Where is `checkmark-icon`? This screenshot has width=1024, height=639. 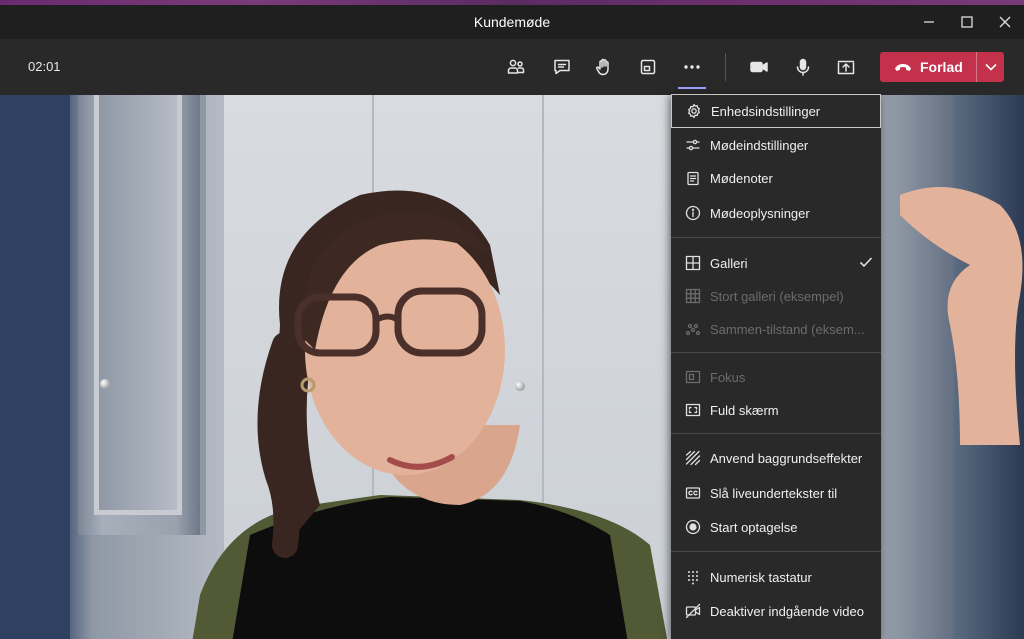 checkmark-icon is located at coordinates (866, 262).